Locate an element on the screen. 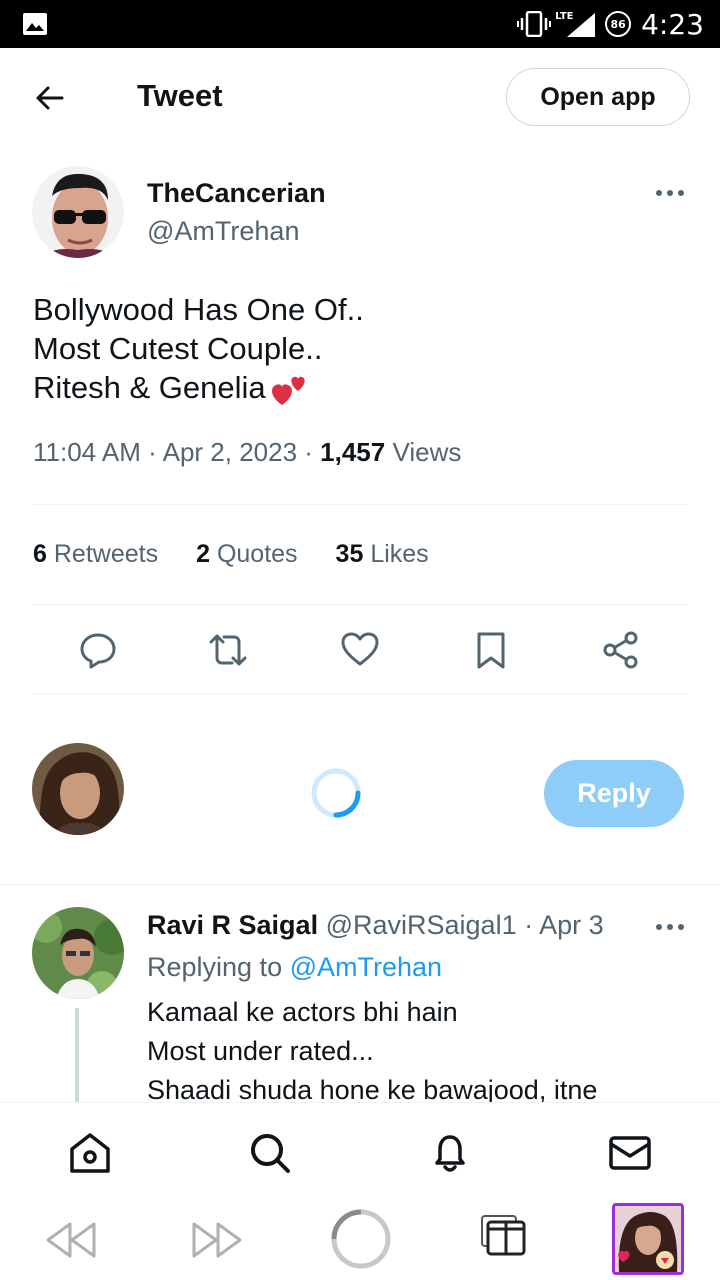 This screenshot has height=1280, width=720. search-icon is located at coordinates (270, 1153).